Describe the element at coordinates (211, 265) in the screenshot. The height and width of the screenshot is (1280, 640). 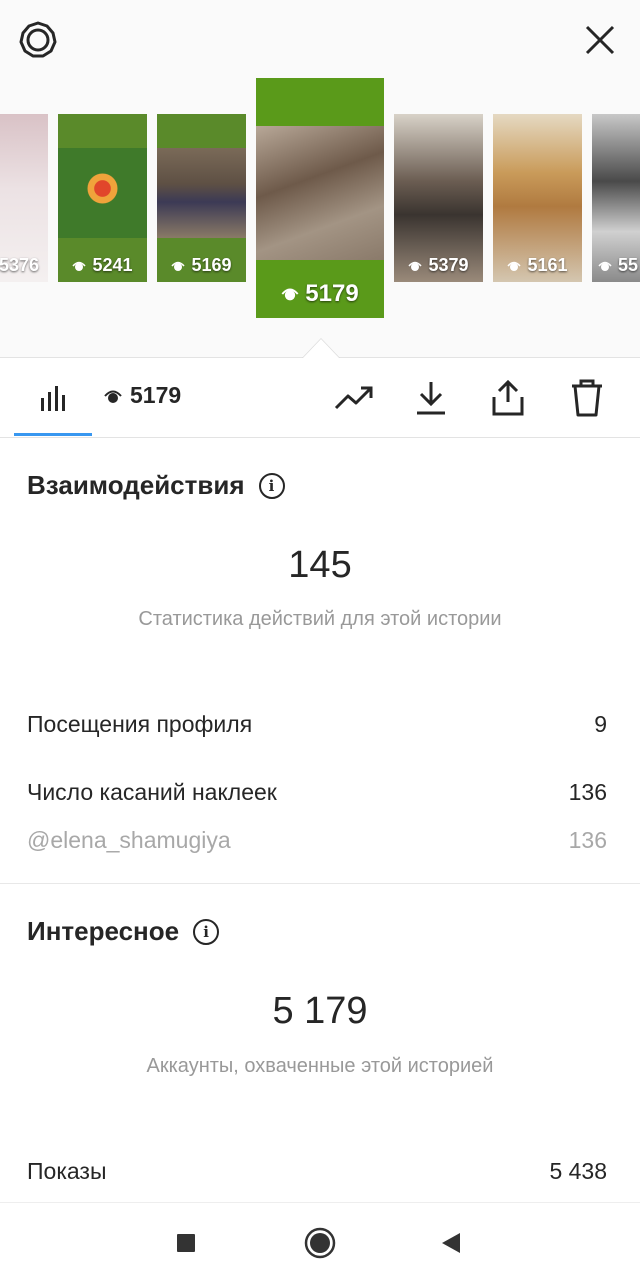
I see `story-views: 5169` at that location.